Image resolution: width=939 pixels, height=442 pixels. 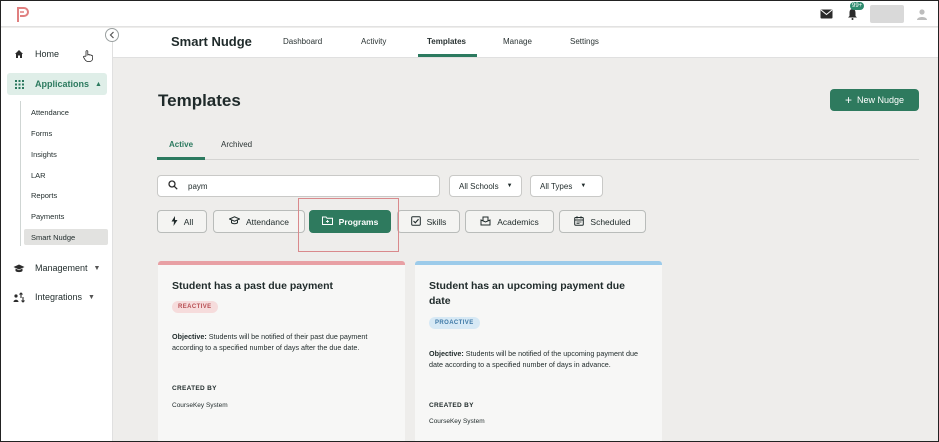 What do you see at coordinates (181, 158) in the screenshot?
I see `active-subtab-indicator` at bounding box center [181, 158].